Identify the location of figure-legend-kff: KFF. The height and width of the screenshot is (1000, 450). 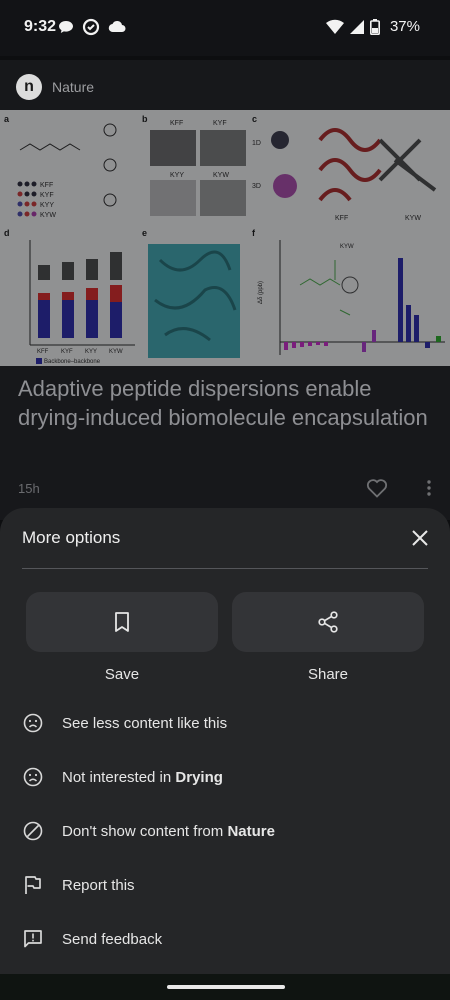
(46, 185).